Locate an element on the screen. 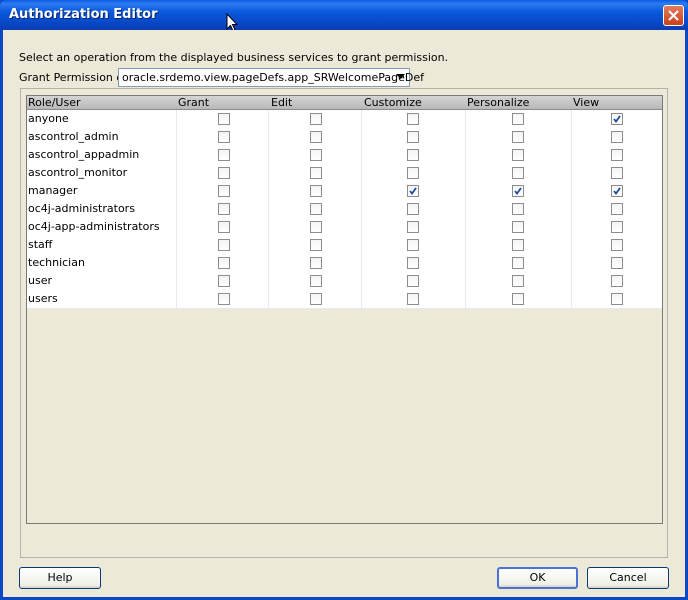  role-user-cell: ascontrol_monitor is located at coordinates (78, 172).